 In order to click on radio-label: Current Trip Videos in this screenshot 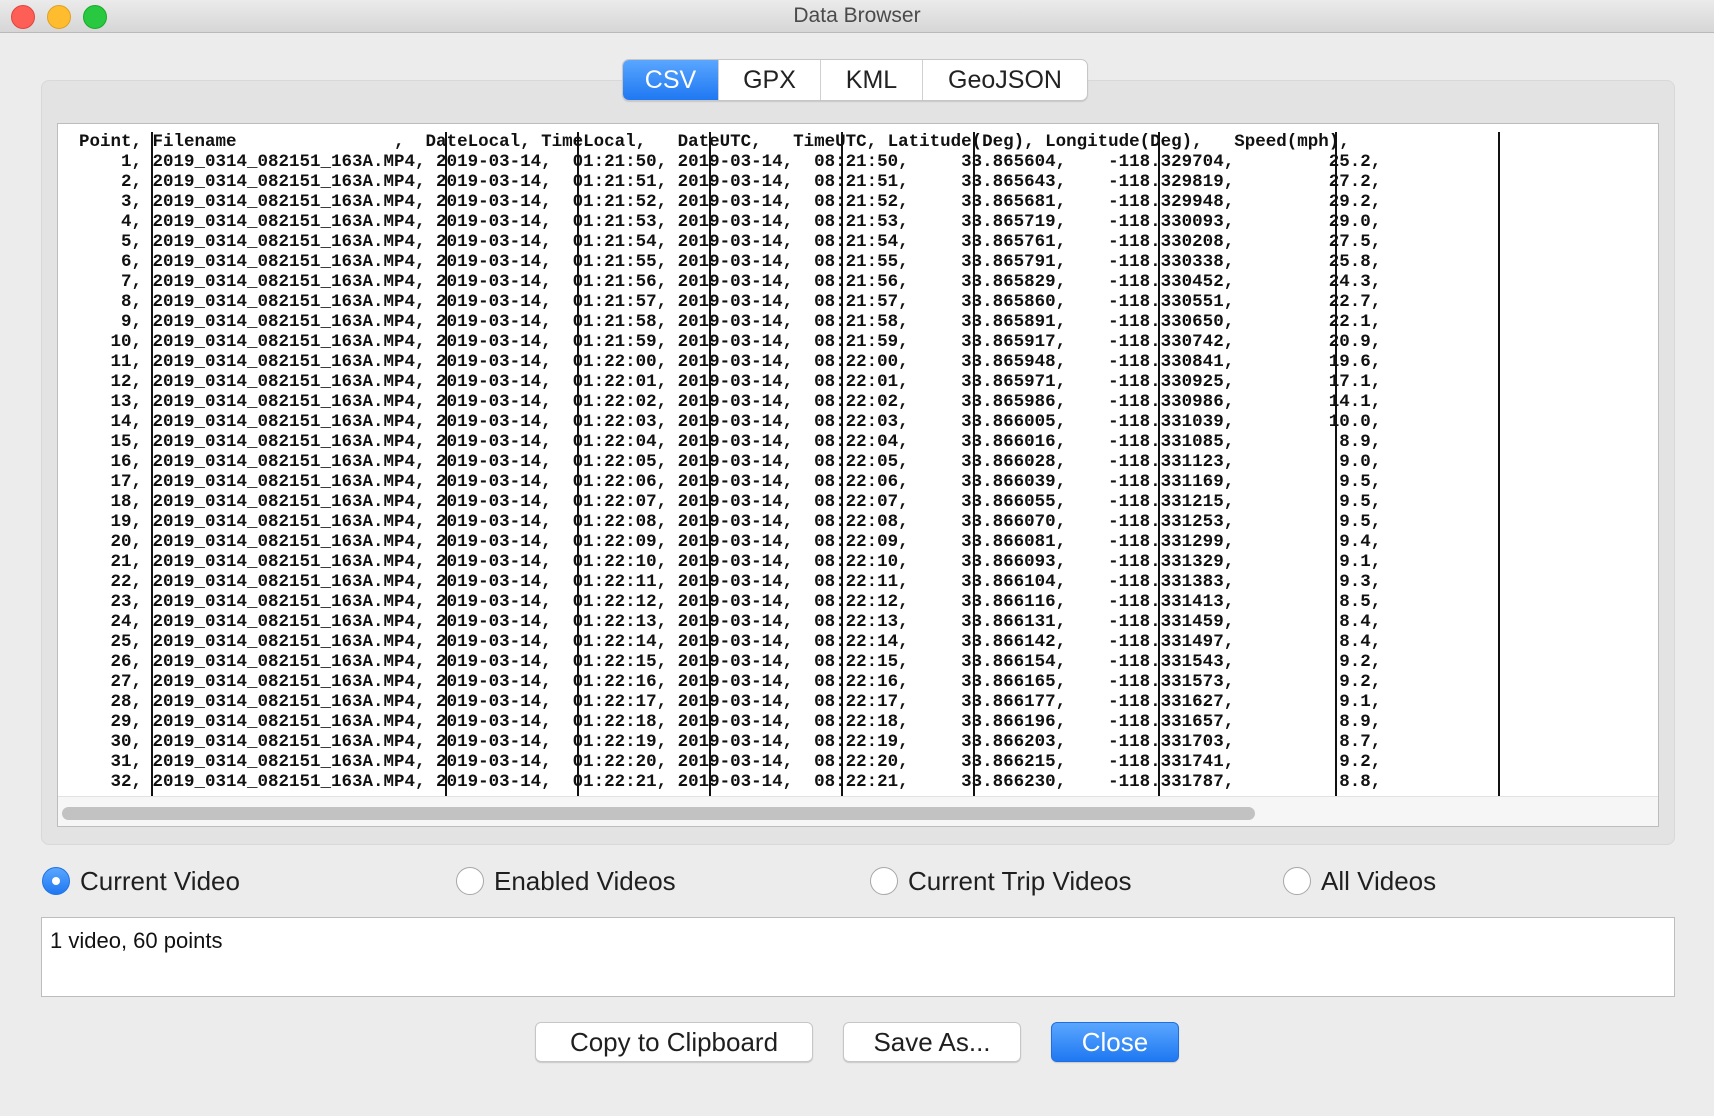, I will do `click(1020, 880)`.